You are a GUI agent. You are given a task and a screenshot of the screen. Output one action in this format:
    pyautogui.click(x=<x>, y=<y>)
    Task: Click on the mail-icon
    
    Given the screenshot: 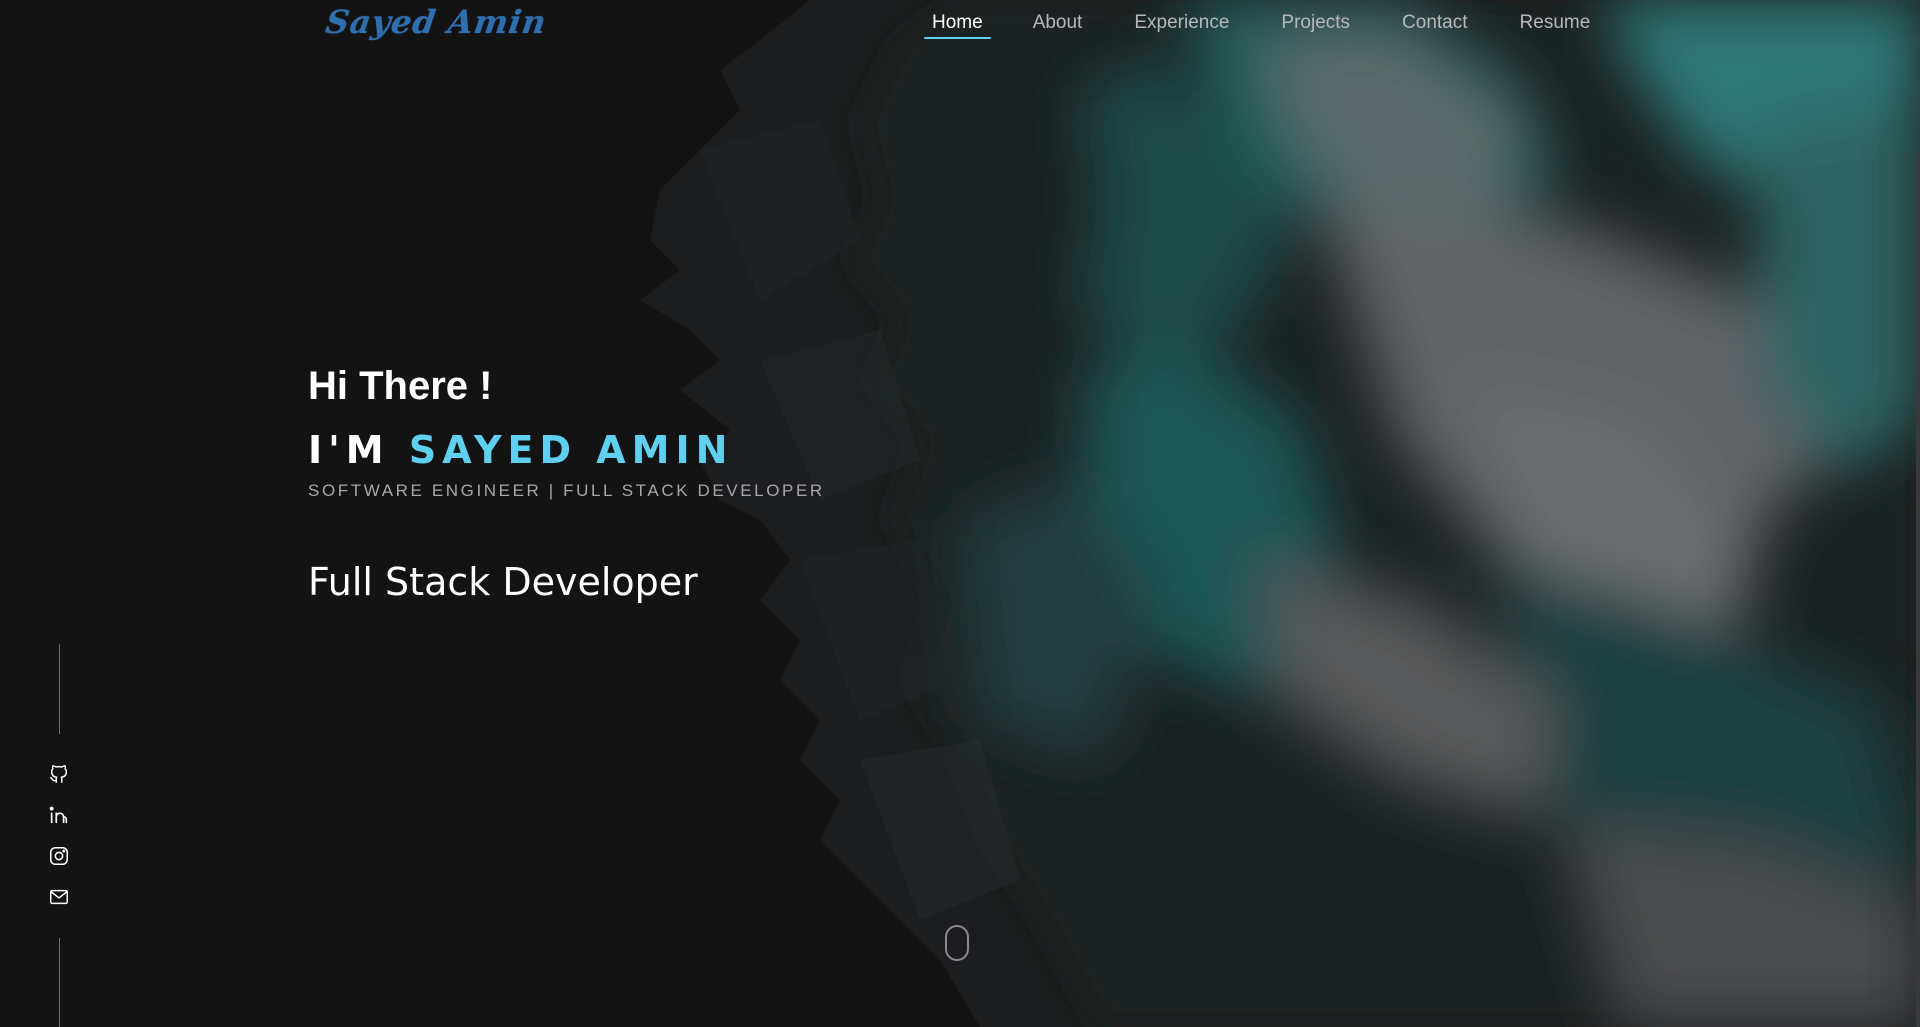 What is the action you would take?
    pyautogui.click(x=59, y=897)
    